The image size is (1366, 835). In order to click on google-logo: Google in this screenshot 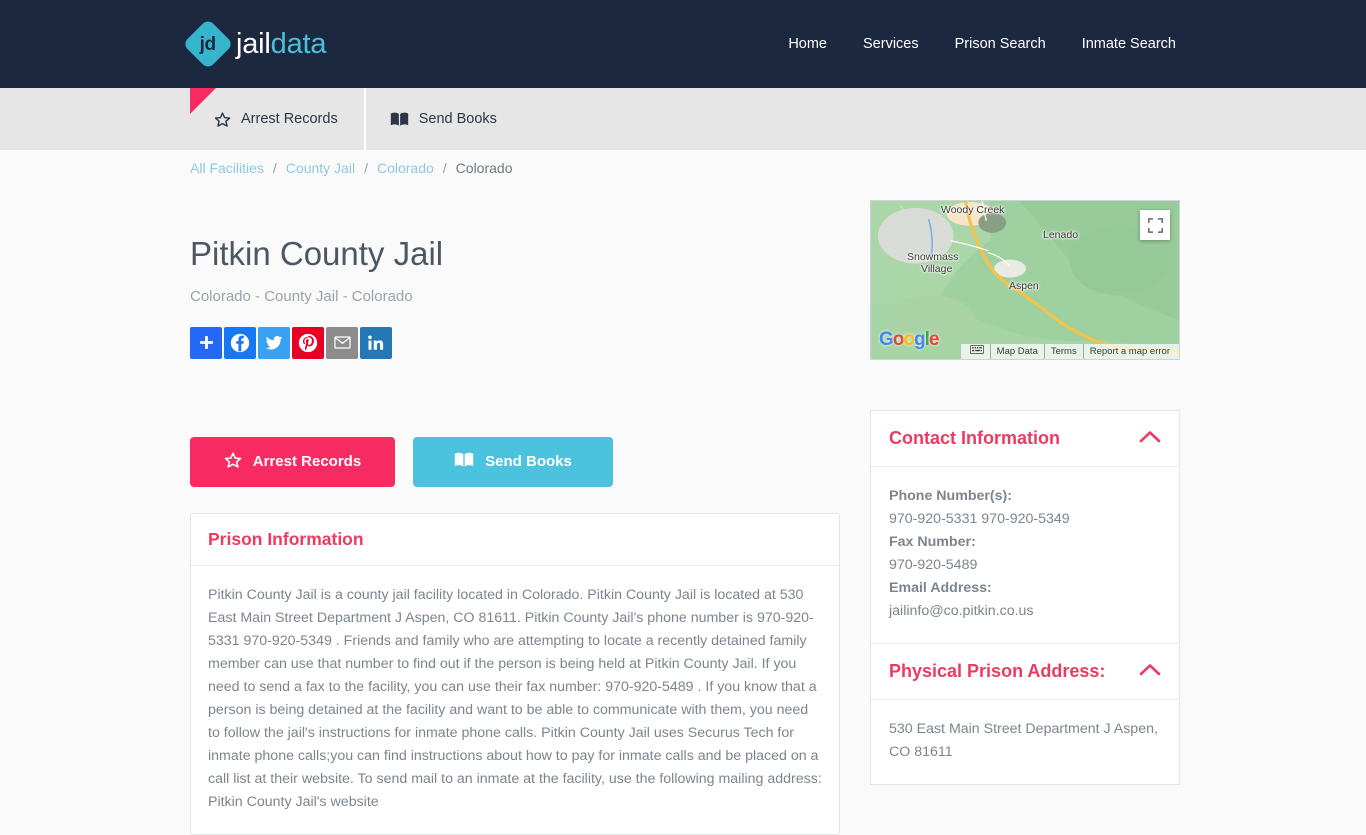, I will do `click(909, 339)`.